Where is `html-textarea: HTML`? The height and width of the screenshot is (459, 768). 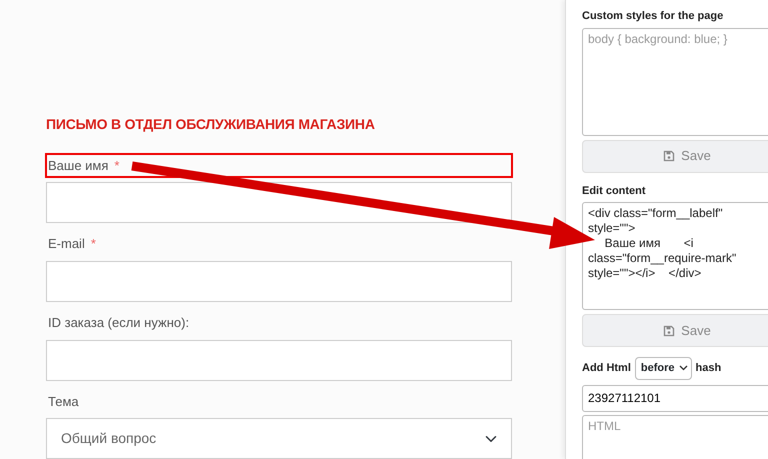
html-textarea: HTML is located at coordinates (675, 436).